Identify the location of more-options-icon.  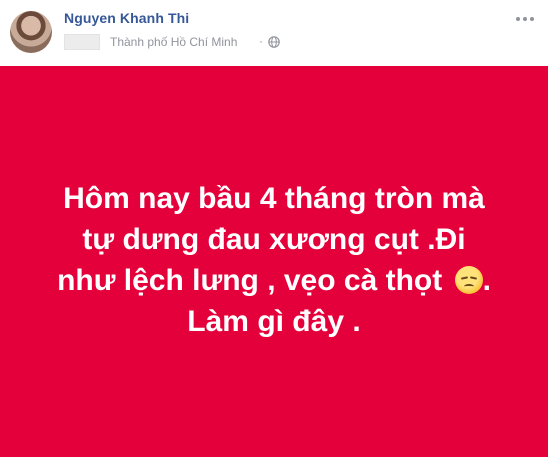
(525, 19).